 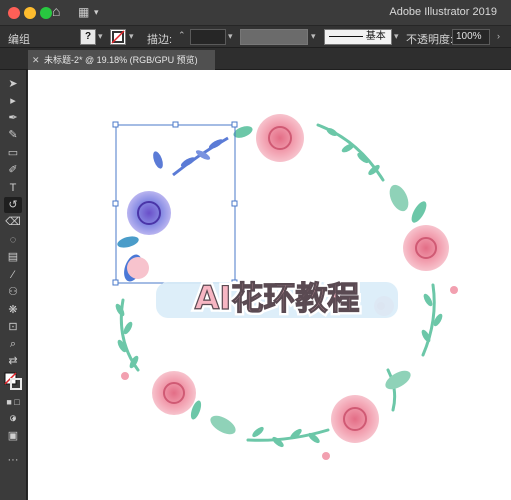 I want to click on fill-stroke-swatch-icon, so click(x=13, y=381).